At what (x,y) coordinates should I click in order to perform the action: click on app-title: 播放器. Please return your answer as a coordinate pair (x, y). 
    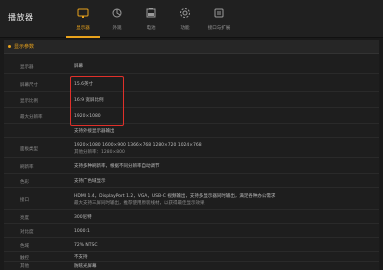
    Looking at the image, I should click on (21, 17).